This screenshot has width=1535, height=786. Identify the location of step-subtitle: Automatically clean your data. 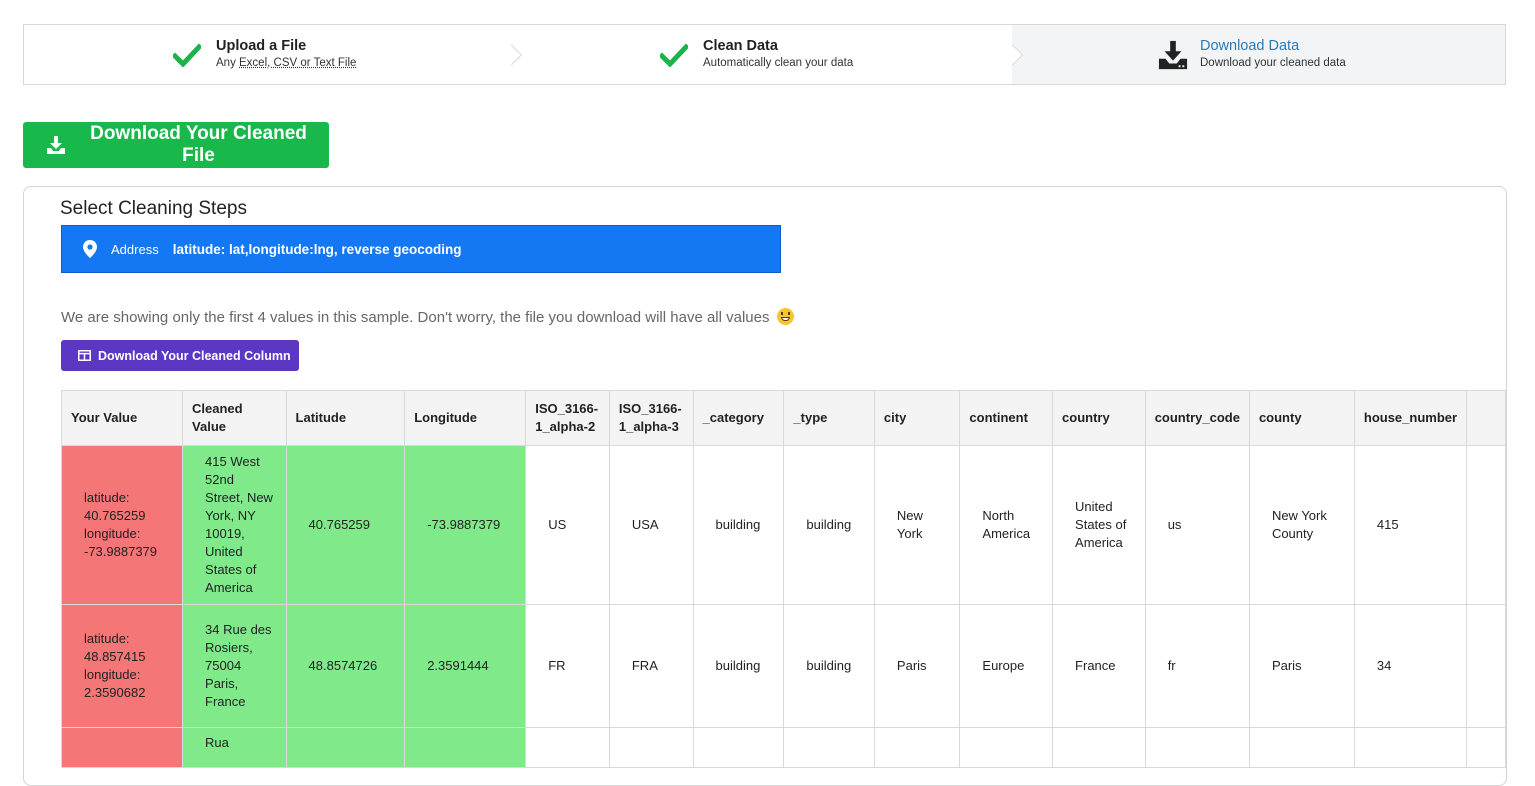
(778, 63).